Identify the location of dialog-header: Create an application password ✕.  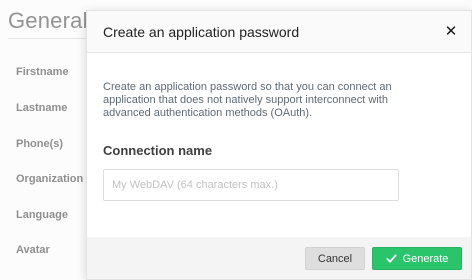
(279, 32).